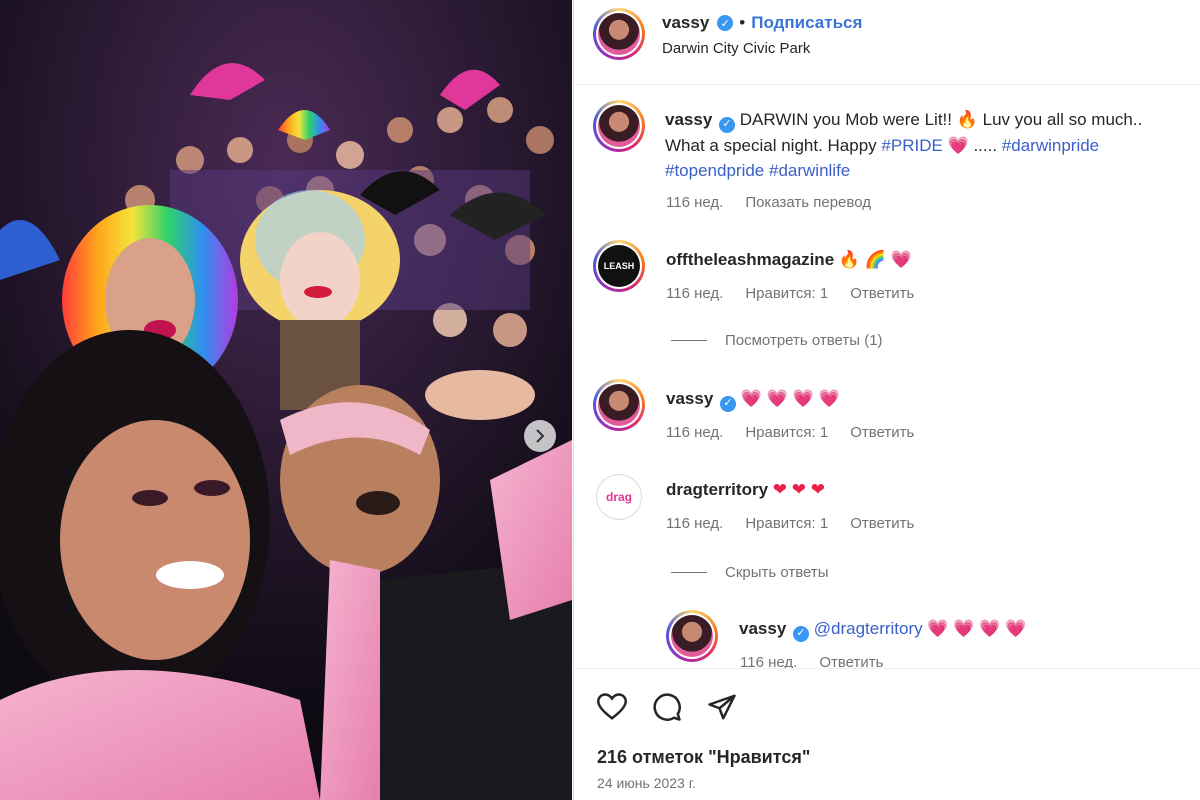 The width and height of the screenshot is (1200, 800). Describe the element at coordinates (806, 23) in the screenshot. I see `follow-button: Подписаться` at that location.